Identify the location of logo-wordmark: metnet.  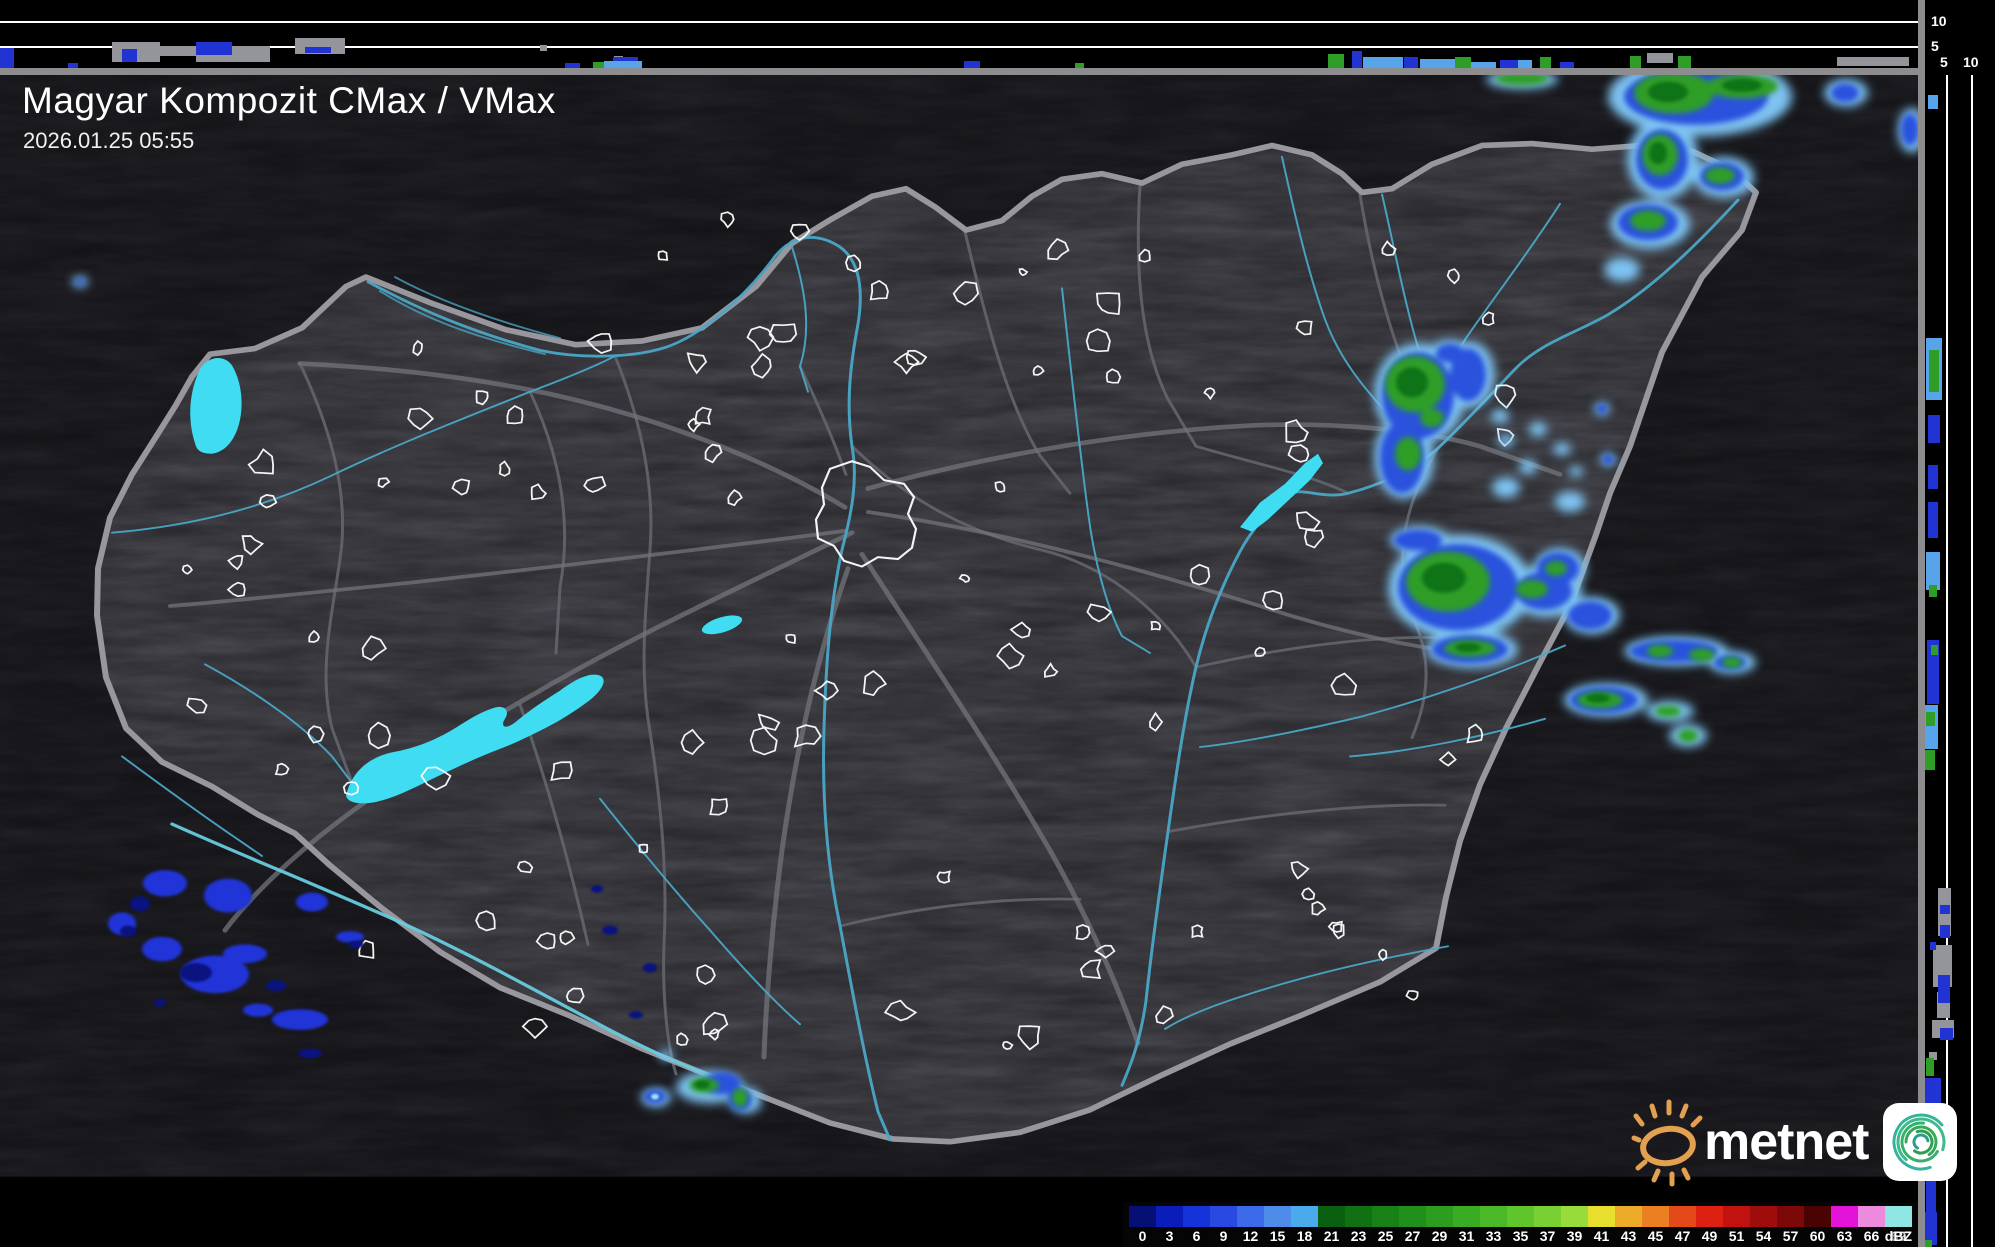
(1786, 1142).